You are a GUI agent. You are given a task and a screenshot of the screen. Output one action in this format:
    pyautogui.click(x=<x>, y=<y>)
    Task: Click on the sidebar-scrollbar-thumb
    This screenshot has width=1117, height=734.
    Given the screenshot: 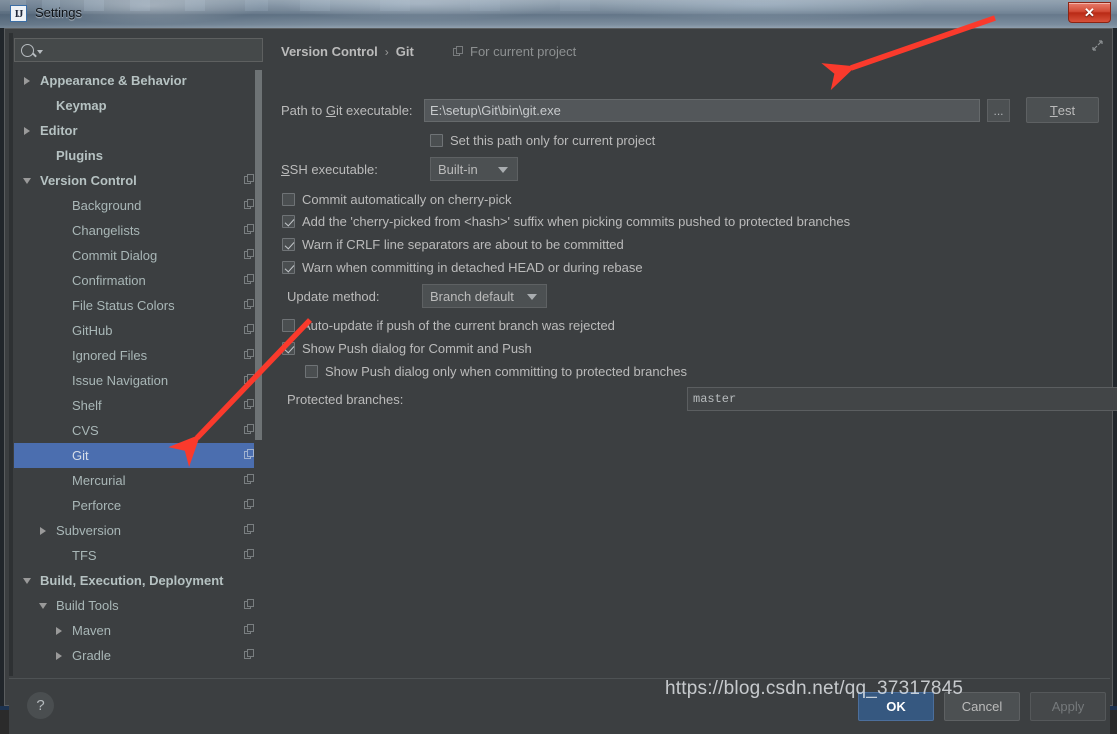 What is the action you would take?
    pyautogui.click(x=258, y=255)
    